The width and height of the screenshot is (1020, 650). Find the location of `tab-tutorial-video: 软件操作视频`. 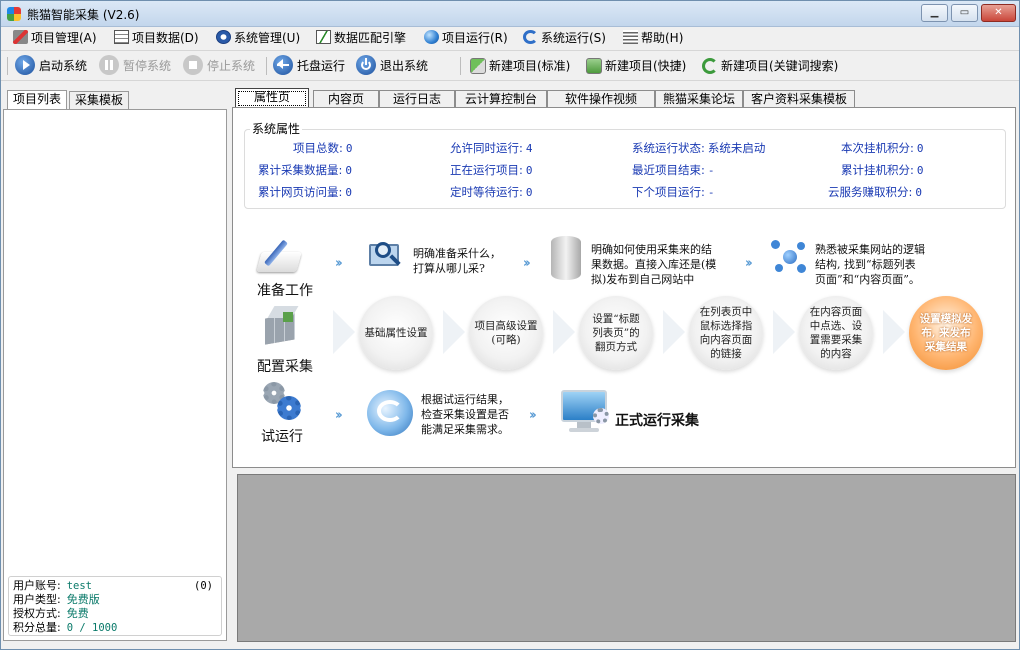

tab-tutorial-video: 软件操作视频 is located at coordinates (601, 99).